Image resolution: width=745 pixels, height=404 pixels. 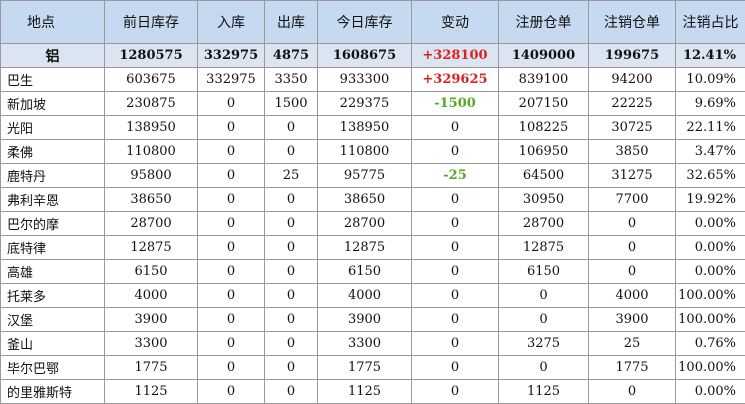 What do you see at coordinates (151, 103) in the screenshot?
I see `cell-prev-stock: 230875` at bounding box center [151, 103].